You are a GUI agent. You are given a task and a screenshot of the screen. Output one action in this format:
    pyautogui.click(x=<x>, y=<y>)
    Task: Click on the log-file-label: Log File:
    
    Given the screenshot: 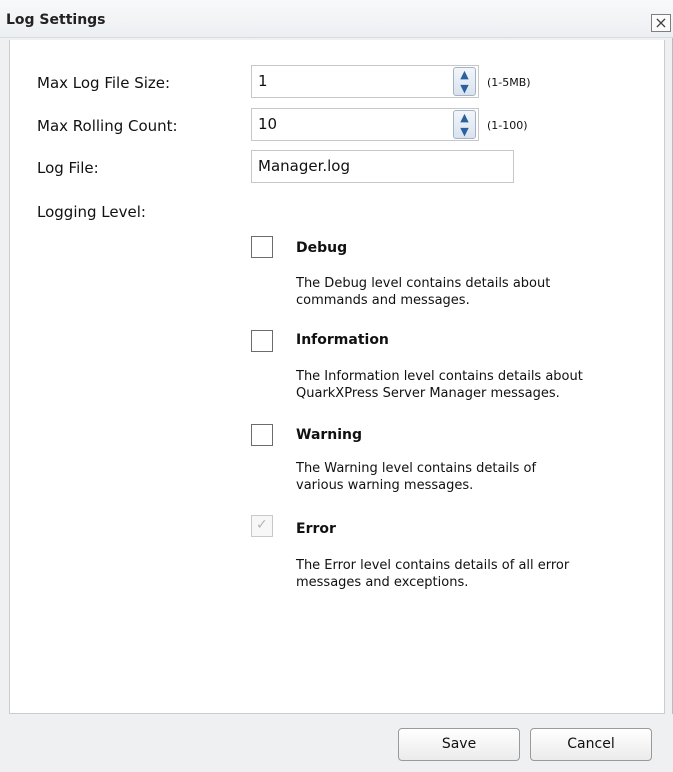 What is the action you would take?
    pyautogui.click(x=68, y=168)
    